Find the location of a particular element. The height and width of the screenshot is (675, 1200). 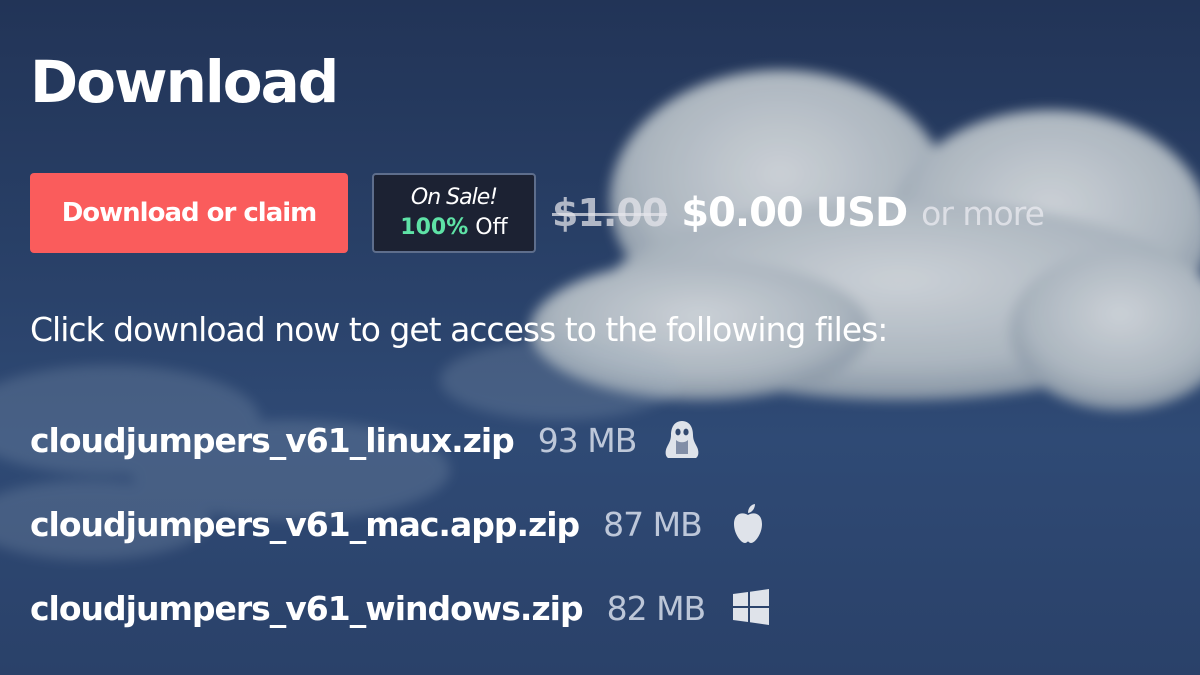

sale-badge: On Sale! 100% Off is located at coordinates (454, 213).